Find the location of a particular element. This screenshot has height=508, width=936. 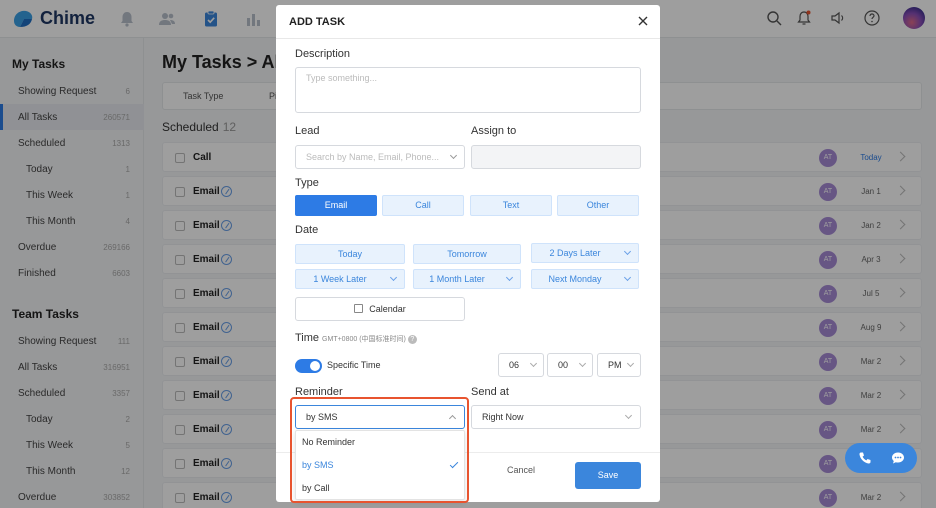

cancel-button: Cancel is located at coordinates (521, 470).